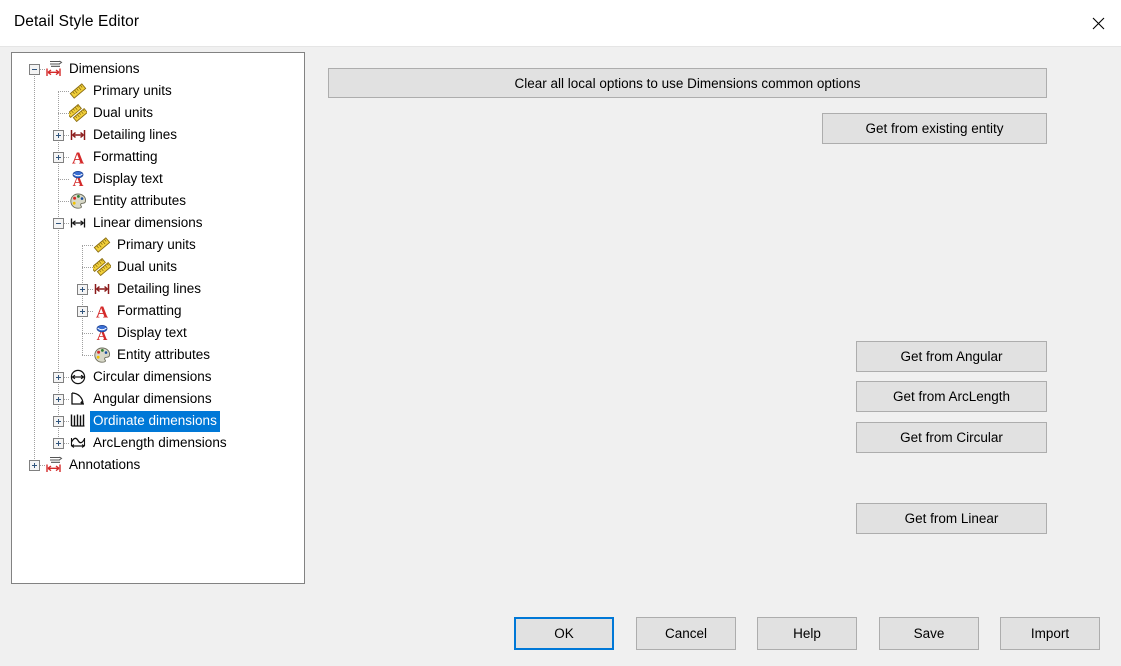 The height and width of the screenshot is (666, 1121). What do you see at coordinates (148, 222) in the screenshot?
I see `tree-item-label: Linear dimensions` at bounding box center [148, 222].